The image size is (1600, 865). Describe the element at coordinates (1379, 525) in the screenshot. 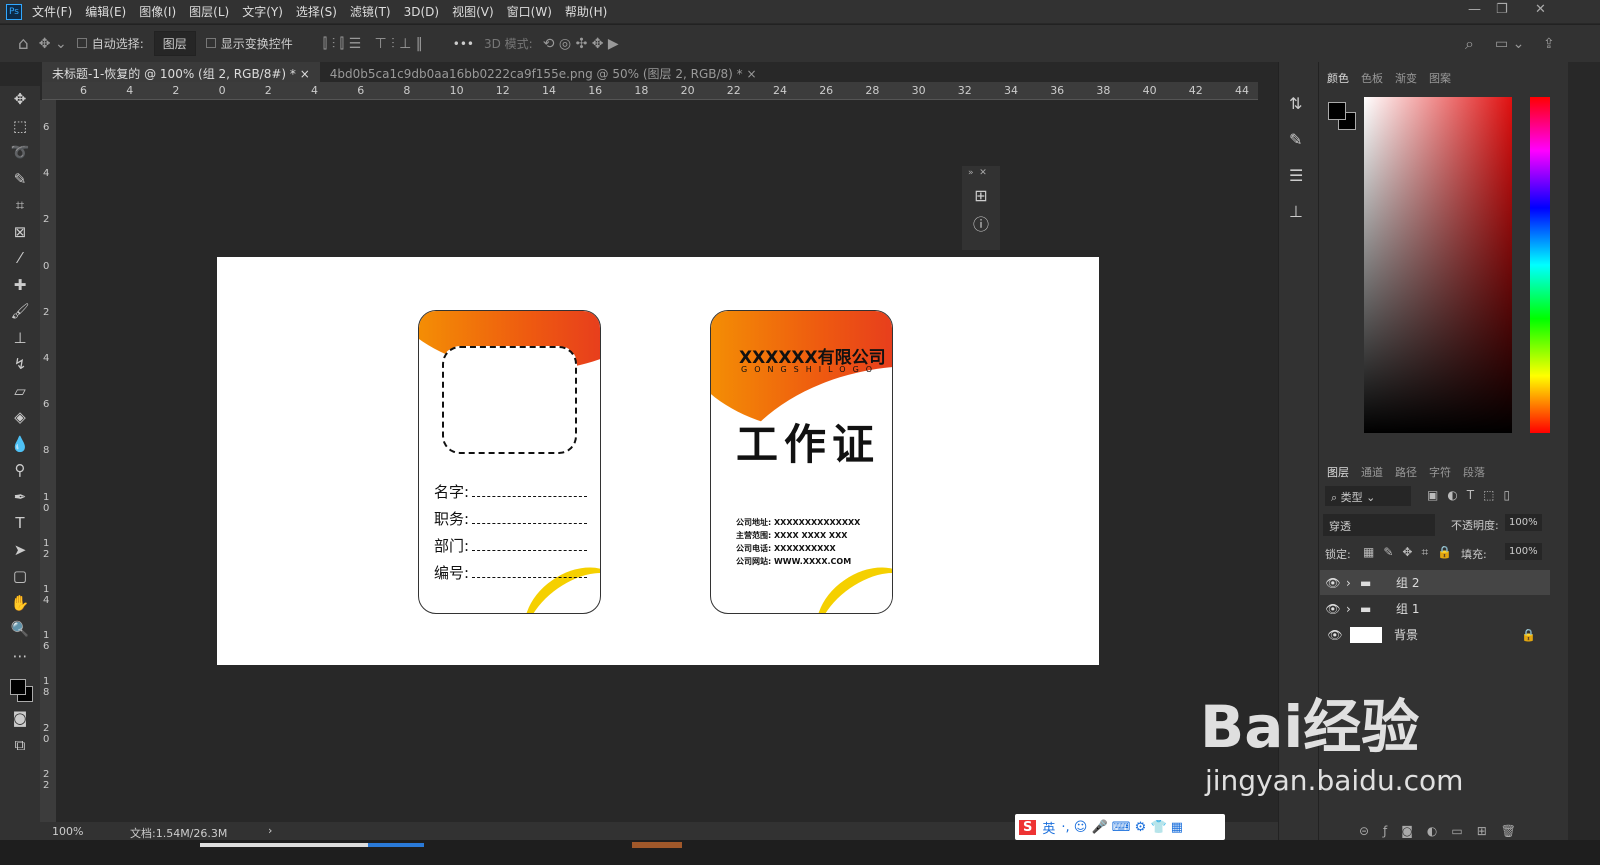

I see `blend-mode-dropdown: 穿透` at that location.